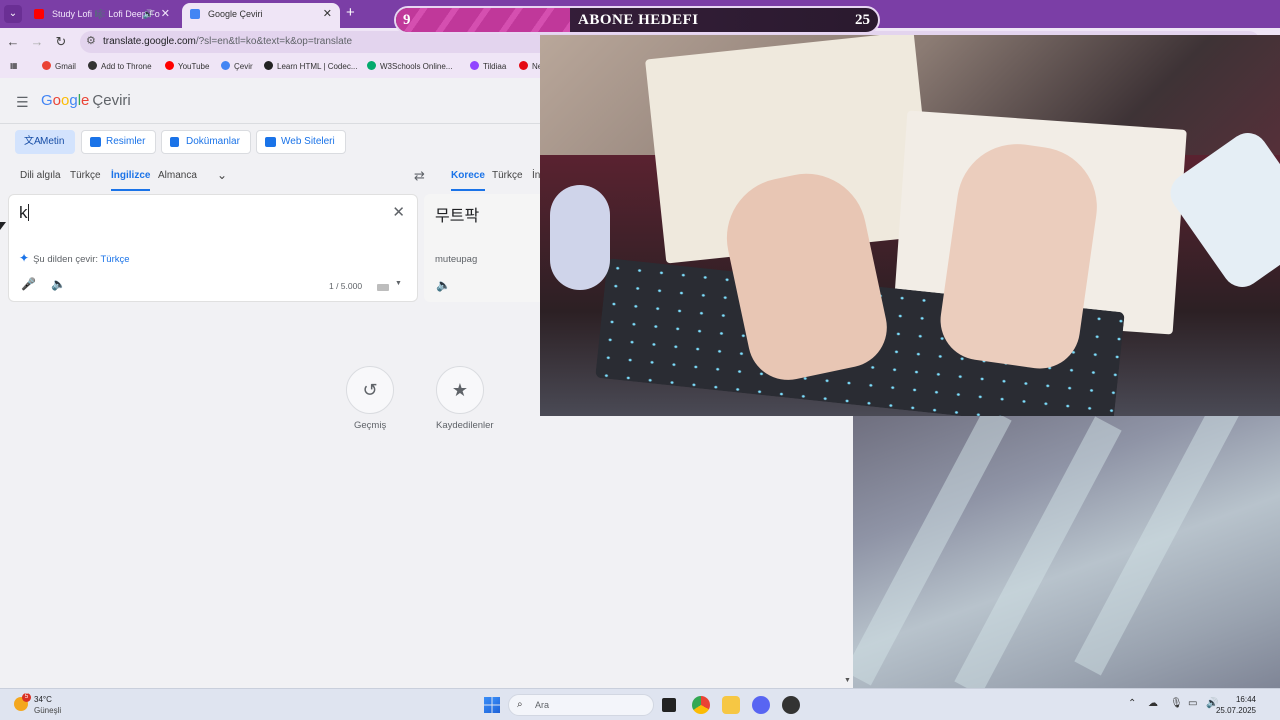 This screenshot has width=1280, height=720. What do you see at coordinates (102, 15) in the screenshot?
I see `tab-lofi: Study Lofi 🎼 Lofi Deep Fo 🔊 ✕` at bounding box center [102, 15].